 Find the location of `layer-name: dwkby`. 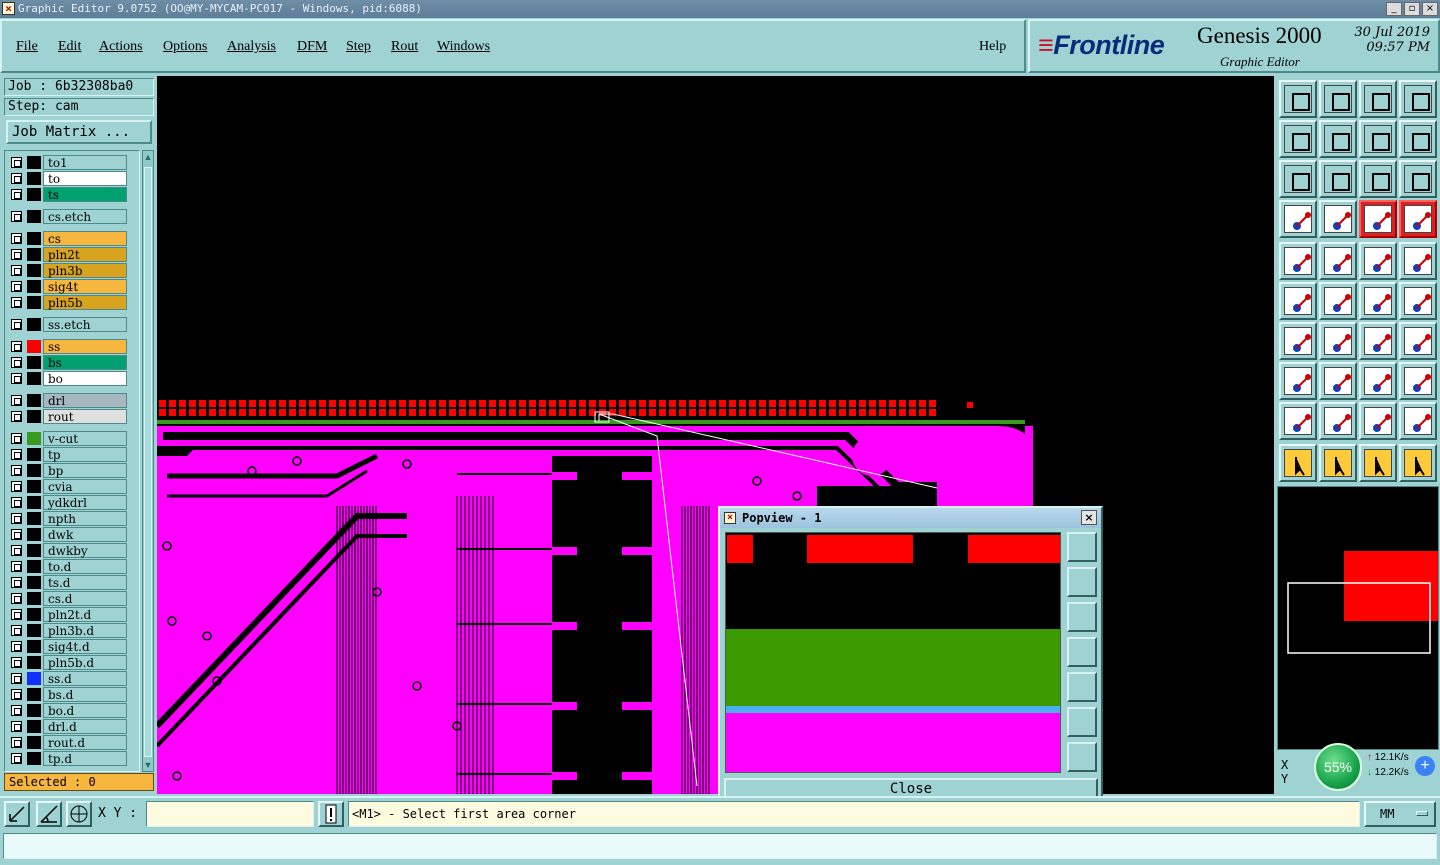

layer-name: dwkby is located at coordinates (85, 550).